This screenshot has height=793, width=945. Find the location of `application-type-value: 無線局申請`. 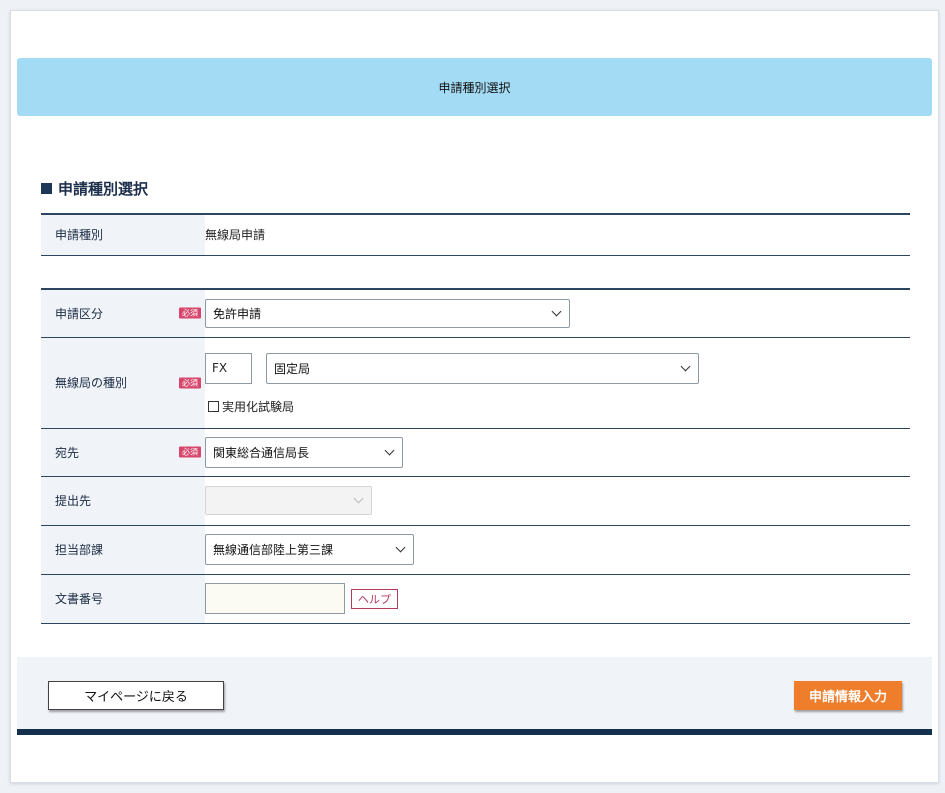

application-type-value: 無線局申請 is located at coordinates (235, 235).